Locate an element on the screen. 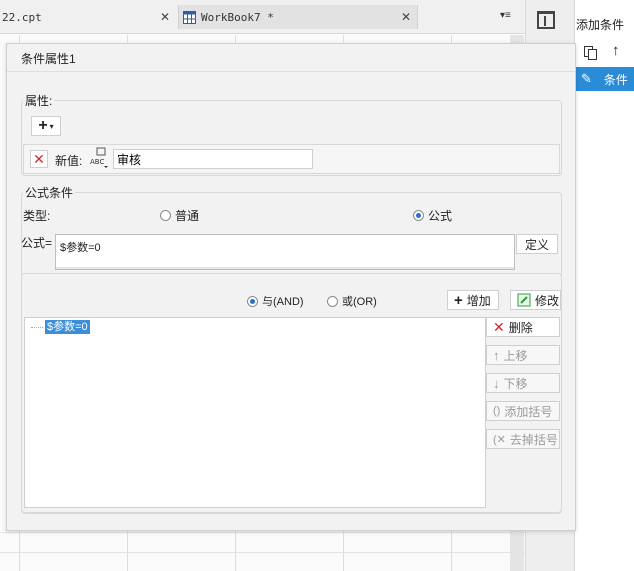 Image resolution: width=634 pixels, height=571 pixels. remove-parentheses-button: (✕ 去掉括号 is located at coordinates (523, 439).